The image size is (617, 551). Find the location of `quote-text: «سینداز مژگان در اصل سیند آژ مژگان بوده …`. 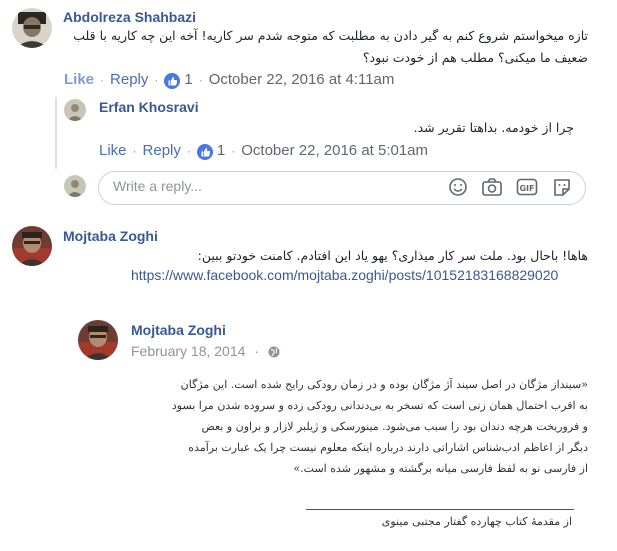

quote-text: «سینداز مژگان در اصل سیند آژ مژگان بوده … is located at coordinates (349, 426).